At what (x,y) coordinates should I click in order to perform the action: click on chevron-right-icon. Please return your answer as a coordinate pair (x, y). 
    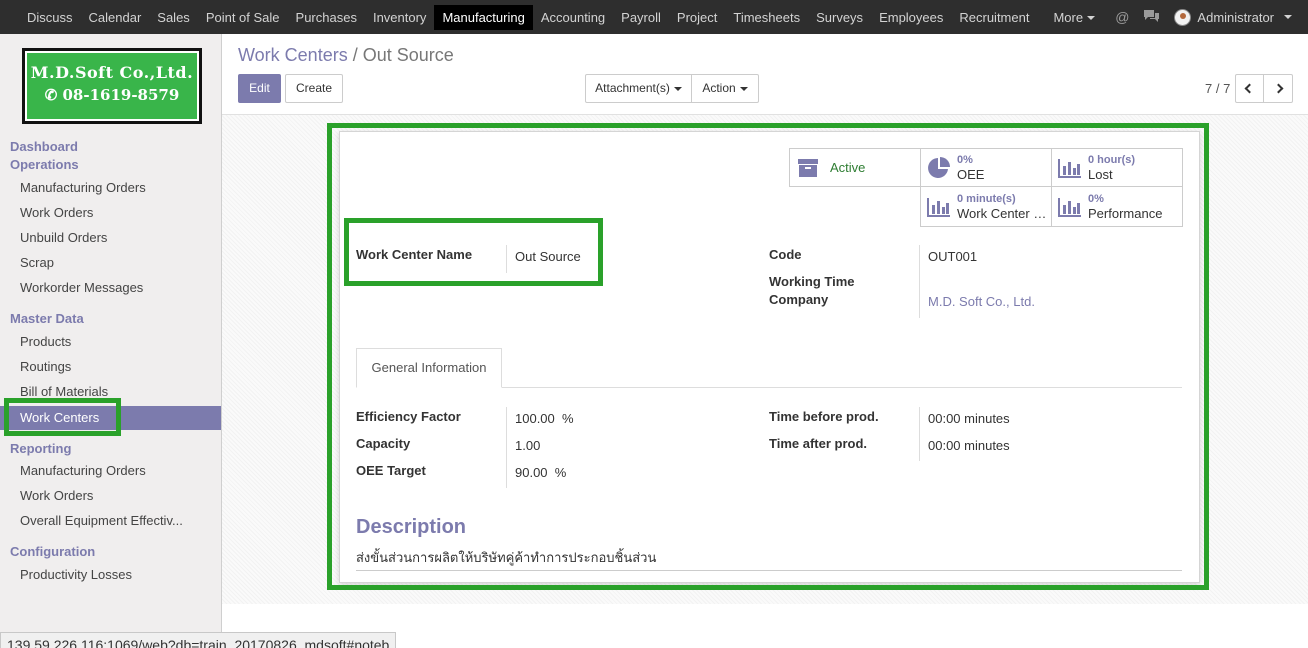
    Looking at the image, I should click on (1278, 88).